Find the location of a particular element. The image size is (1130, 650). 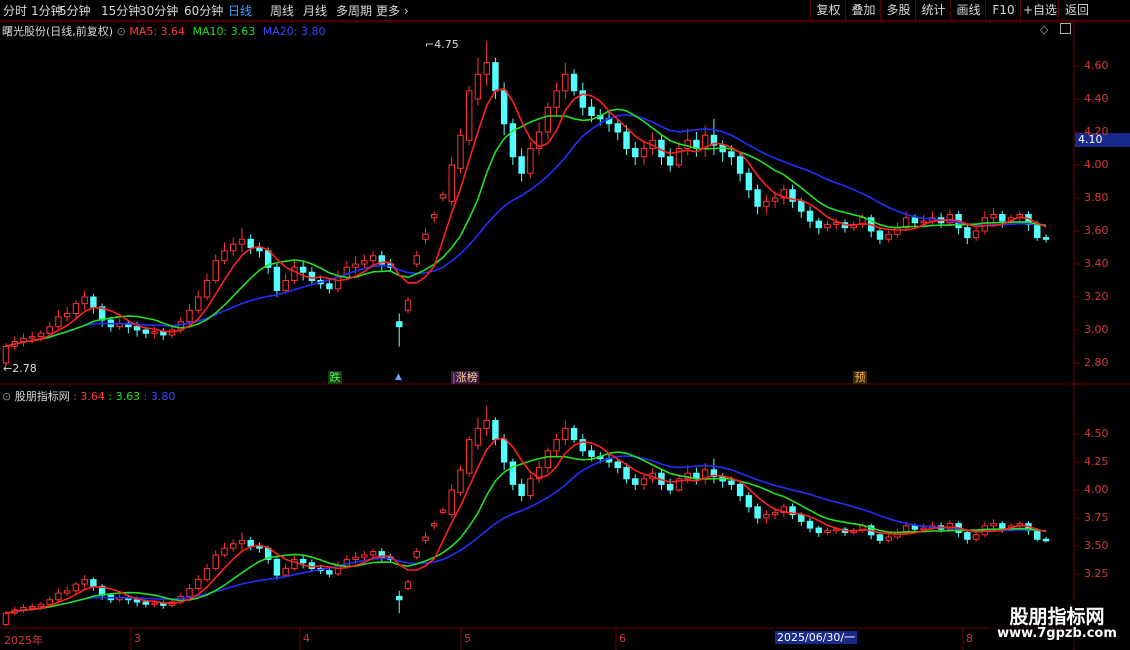

toolbar-button-4: 画线 is located at coordinates (968, 10).